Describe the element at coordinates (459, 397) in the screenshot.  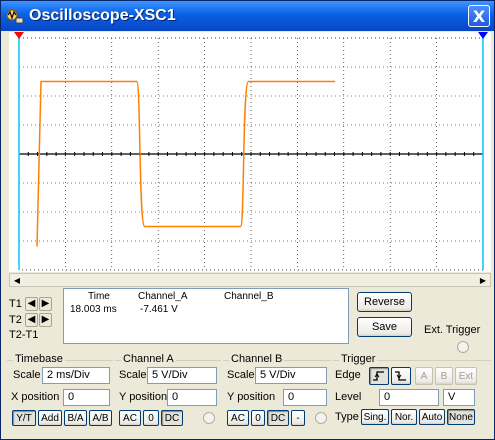
I see `trigger-level-unit: V` at that location.